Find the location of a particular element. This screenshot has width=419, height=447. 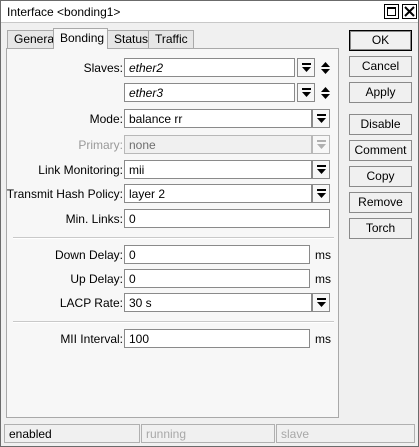

down-delay-unit: ms is located at coordinates (323, 255).